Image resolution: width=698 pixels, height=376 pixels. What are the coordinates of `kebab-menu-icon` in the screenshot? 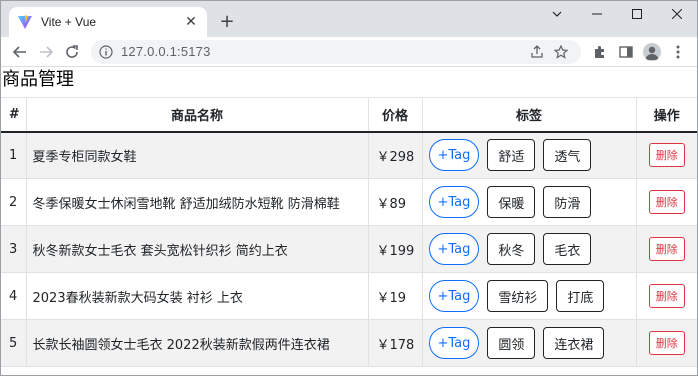 It's located at (678, 51).